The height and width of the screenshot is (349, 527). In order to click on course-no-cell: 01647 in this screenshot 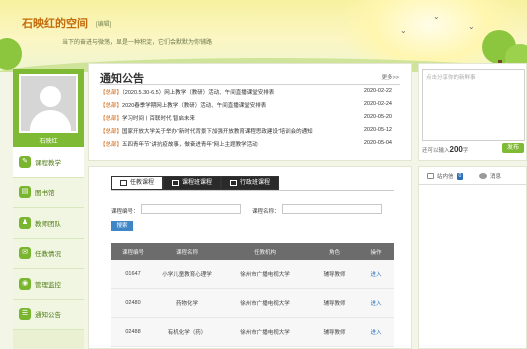, I will do `click(133, 274)`.